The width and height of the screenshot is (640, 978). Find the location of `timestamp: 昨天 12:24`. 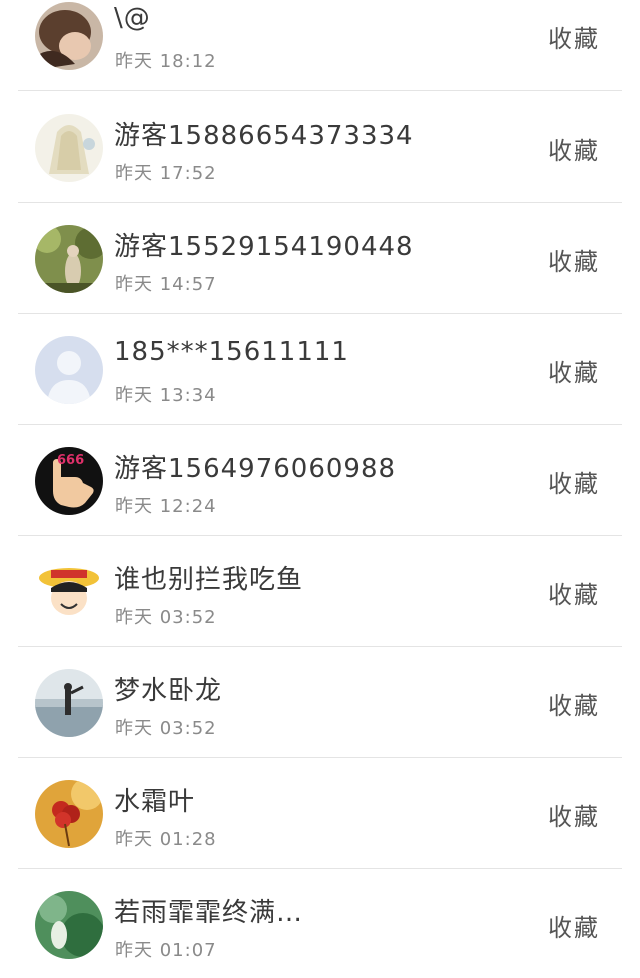

timestamp: 昨天 12:24 is located at coordinates (166, 506).